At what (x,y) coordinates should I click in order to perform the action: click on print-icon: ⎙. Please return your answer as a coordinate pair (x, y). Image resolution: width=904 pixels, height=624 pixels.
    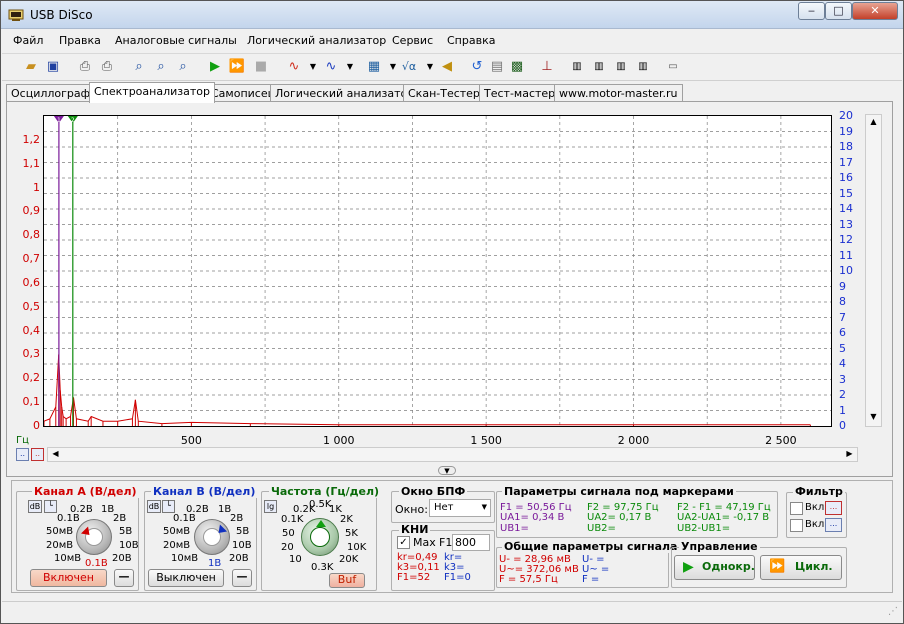
    Looking at the image, I should click on (107, 67).